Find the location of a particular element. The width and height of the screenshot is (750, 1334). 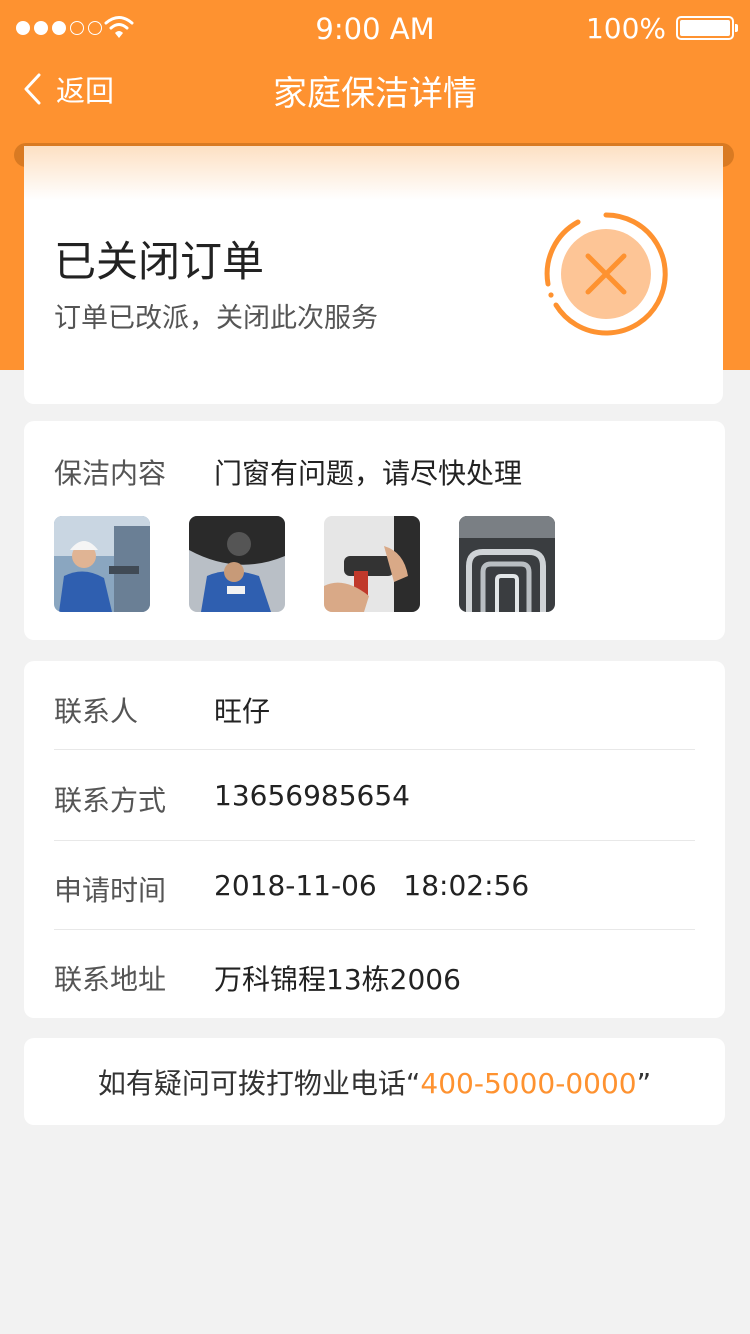

order-status-title: 已关闭订单 is located at coordinates (159, 261).